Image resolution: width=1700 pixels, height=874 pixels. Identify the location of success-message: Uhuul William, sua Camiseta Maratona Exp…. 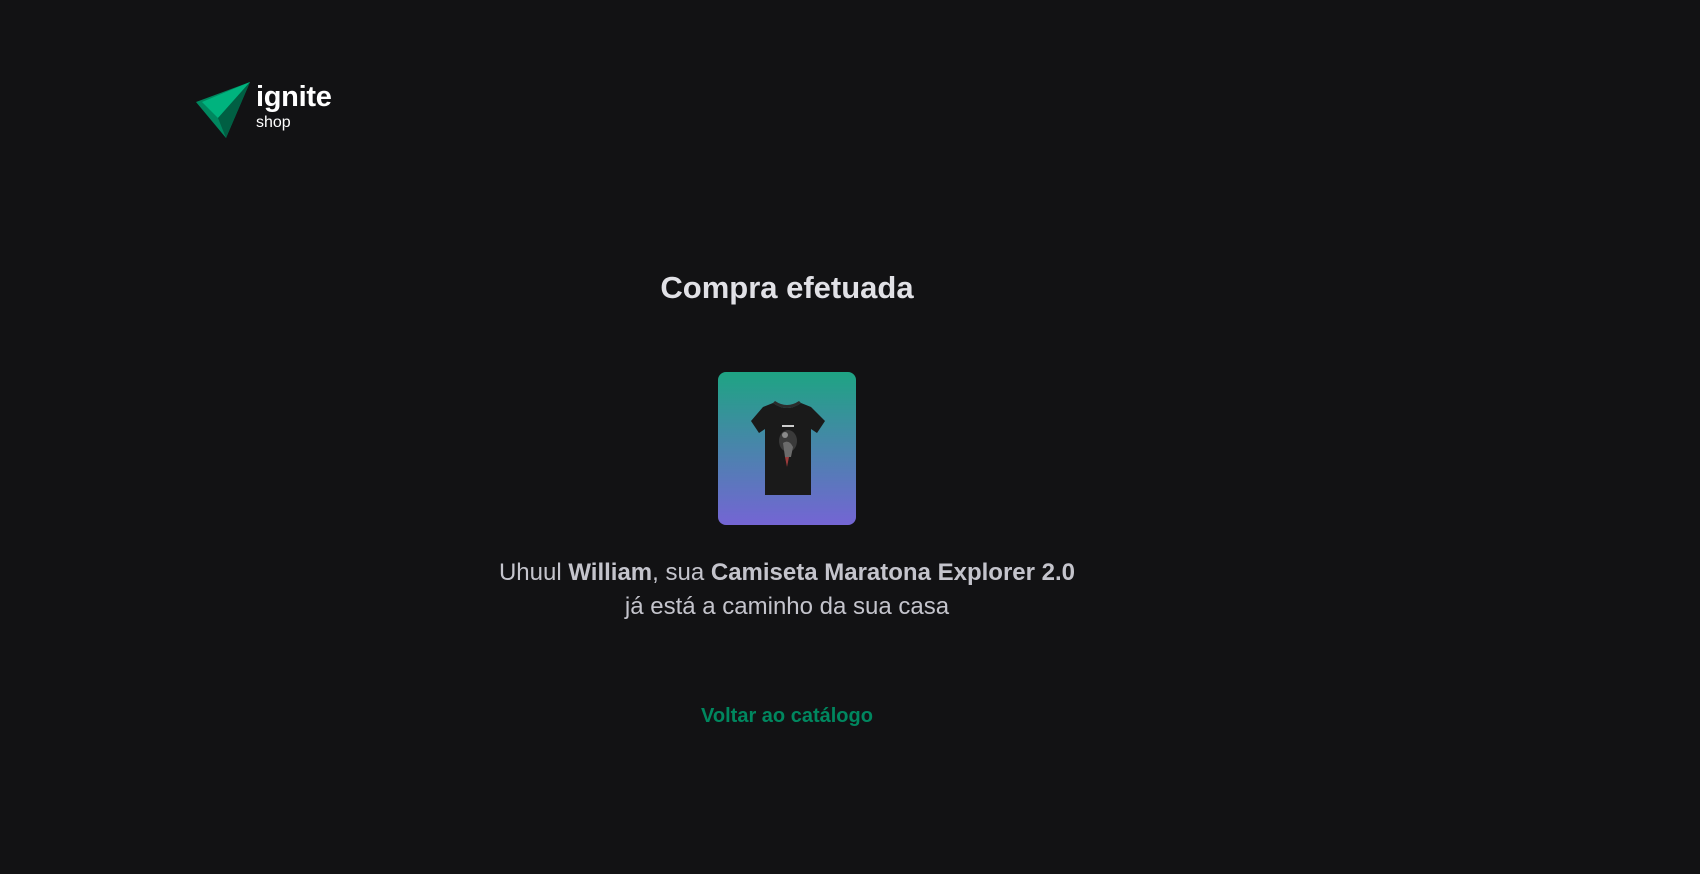
(787, 590).